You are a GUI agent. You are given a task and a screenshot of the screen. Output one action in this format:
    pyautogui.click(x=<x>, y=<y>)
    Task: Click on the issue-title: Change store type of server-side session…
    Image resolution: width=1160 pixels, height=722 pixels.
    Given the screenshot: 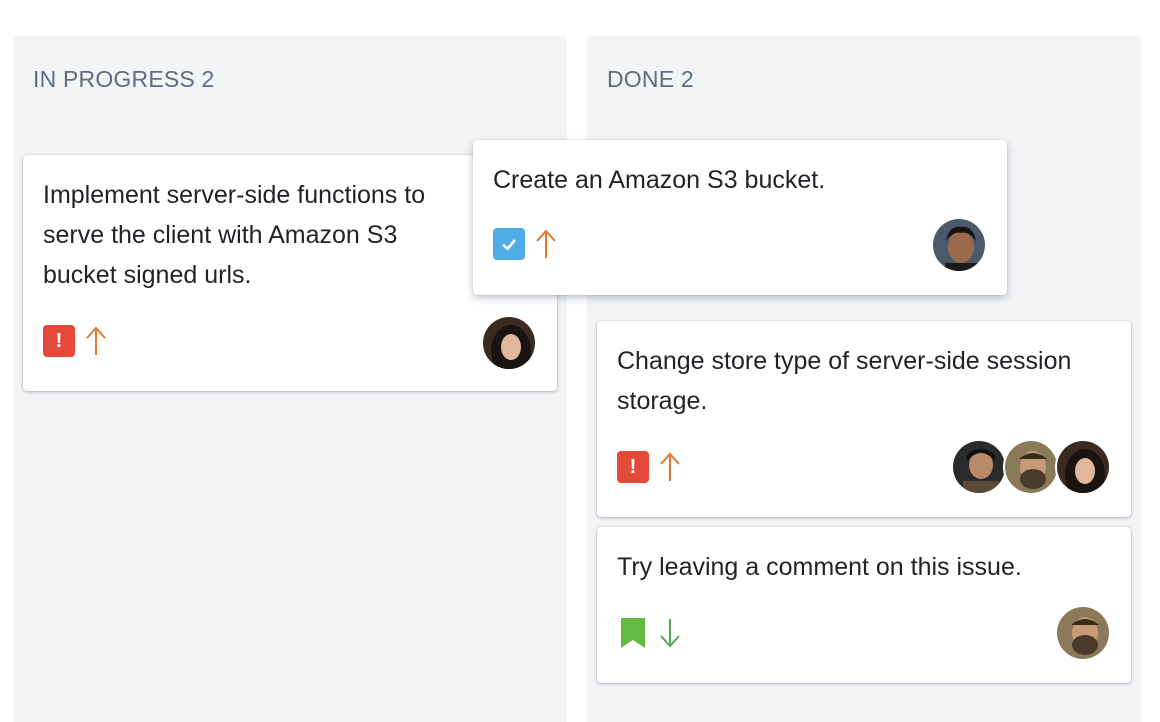 What is the action you would take?
    pyautogui.click(x=844, y=381)
    